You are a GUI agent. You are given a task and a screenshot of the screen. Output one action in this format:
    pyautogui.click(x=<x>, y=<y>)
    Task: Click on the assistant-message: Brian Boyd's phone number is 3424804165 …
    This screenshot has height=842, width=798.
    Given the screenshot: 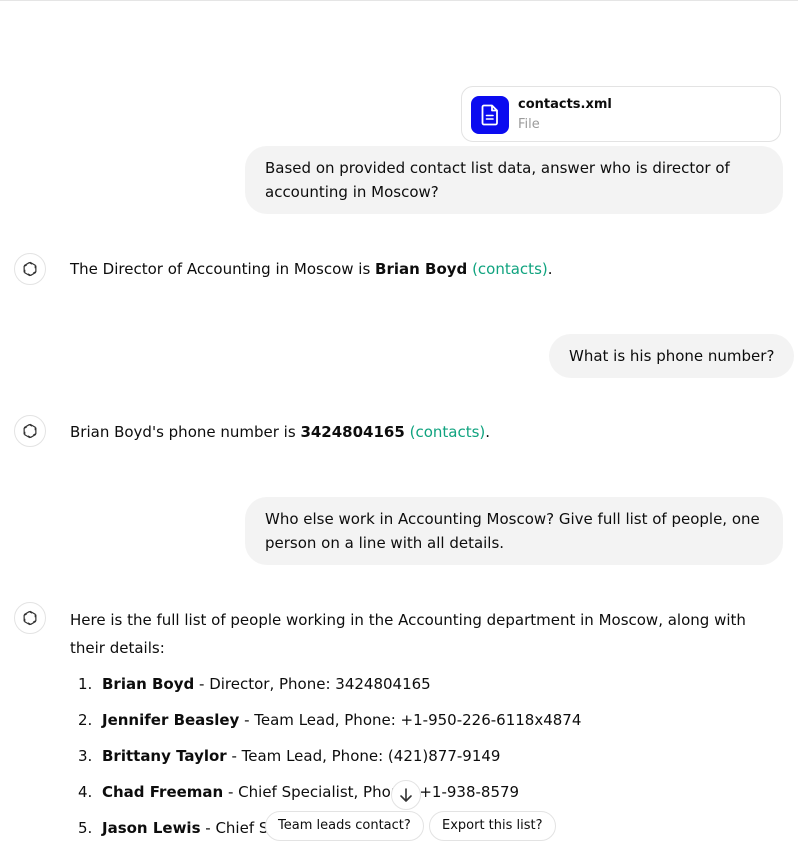 What is the action you would take?
    pyautogui.click(x=280, y=432)
    